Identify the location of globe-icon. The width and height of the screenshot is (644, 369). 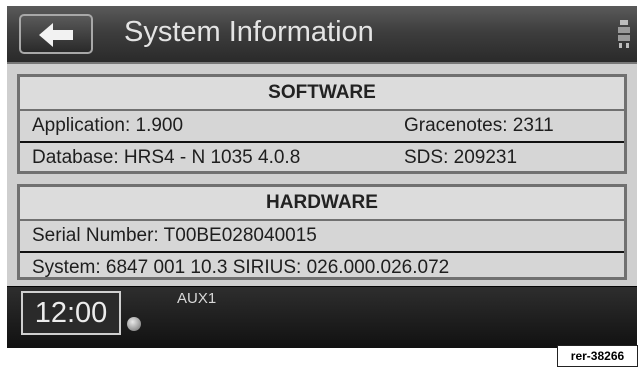
(134, 324).